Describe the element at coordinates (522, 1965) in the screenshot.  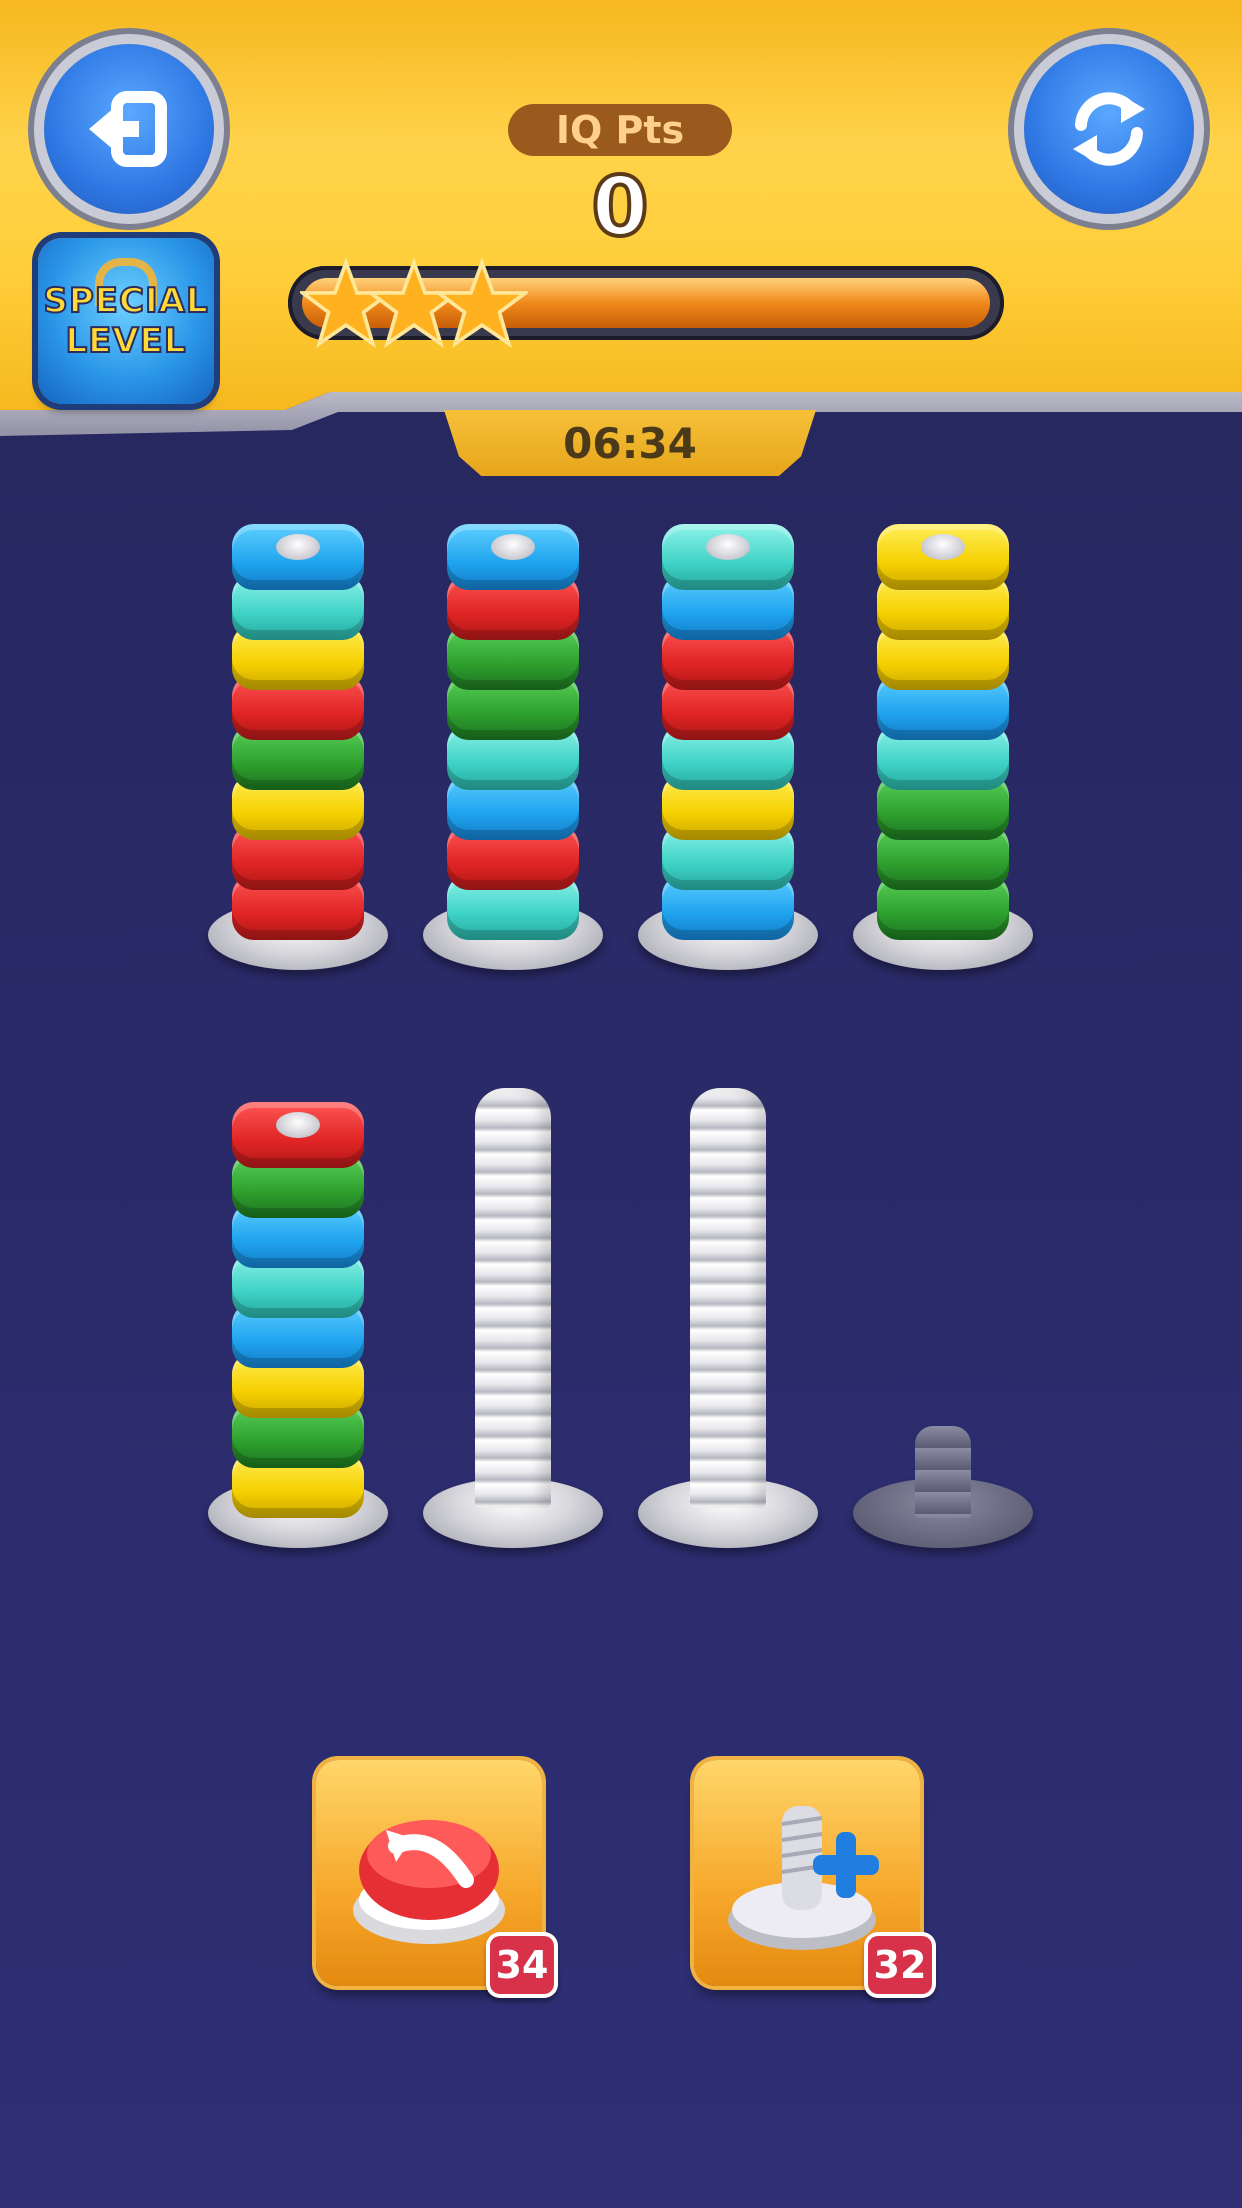
I see `undo-count-badge: 34` at that location.